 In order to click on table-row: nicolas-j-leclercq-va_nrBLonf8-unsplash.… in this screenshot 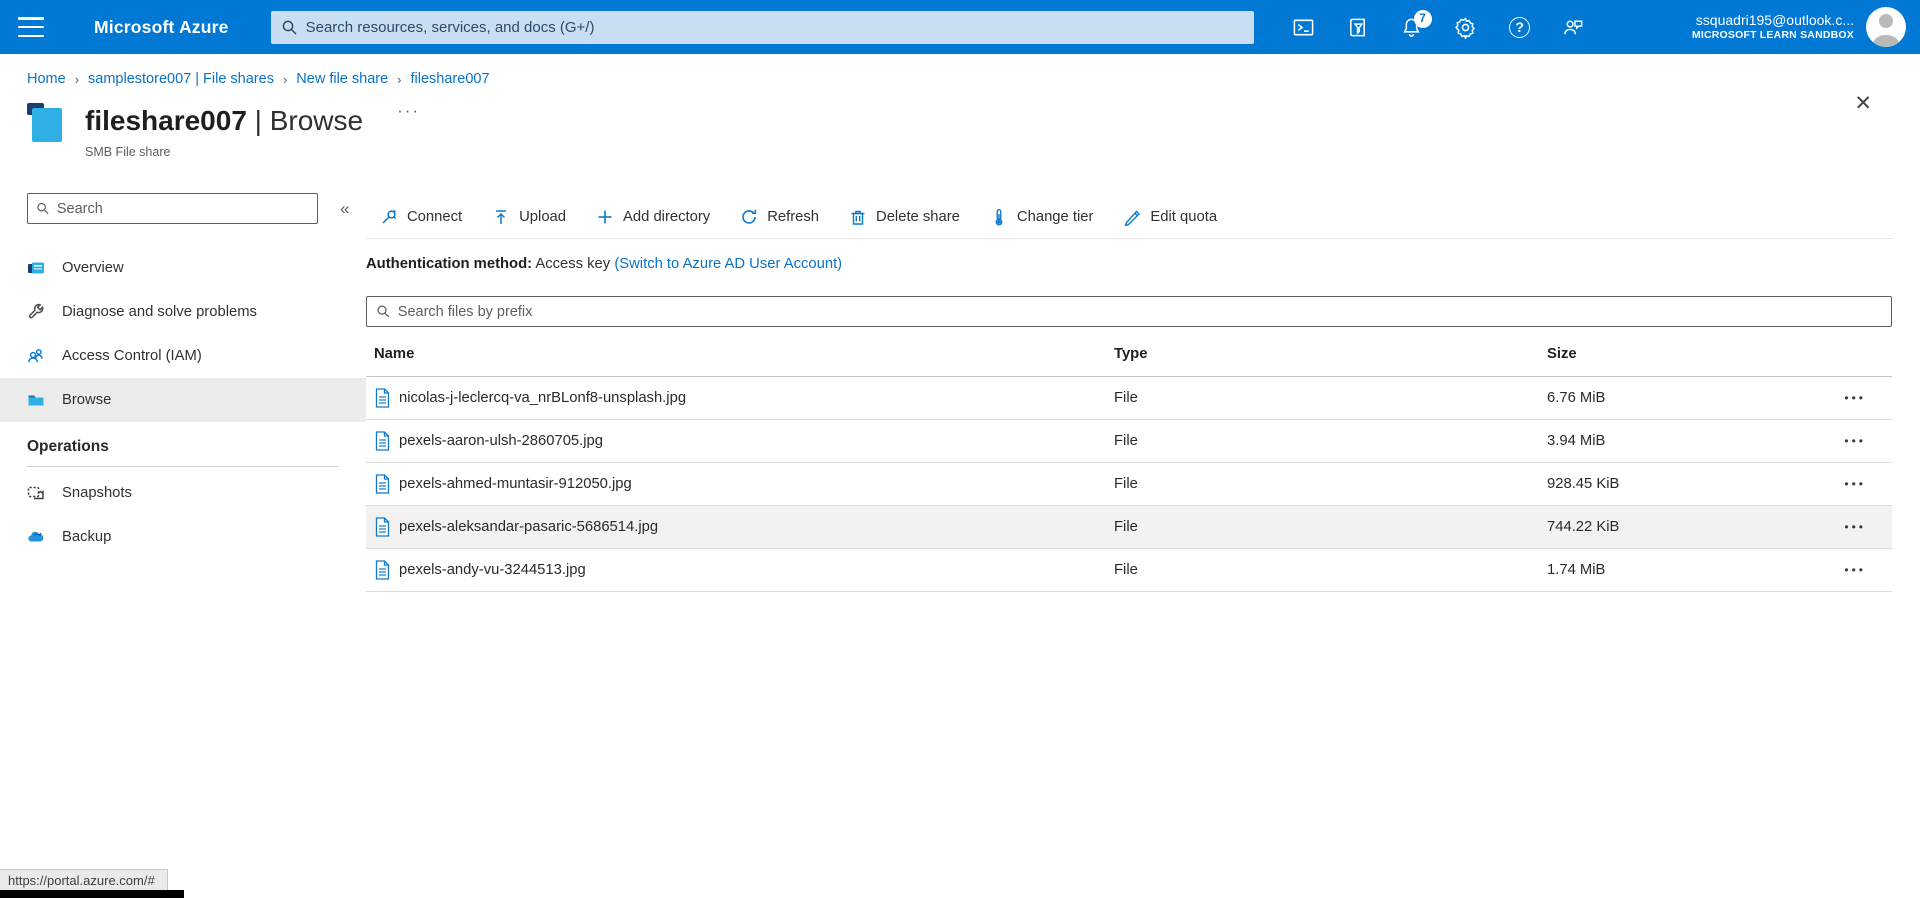, I will do `click(1129, 398)`.